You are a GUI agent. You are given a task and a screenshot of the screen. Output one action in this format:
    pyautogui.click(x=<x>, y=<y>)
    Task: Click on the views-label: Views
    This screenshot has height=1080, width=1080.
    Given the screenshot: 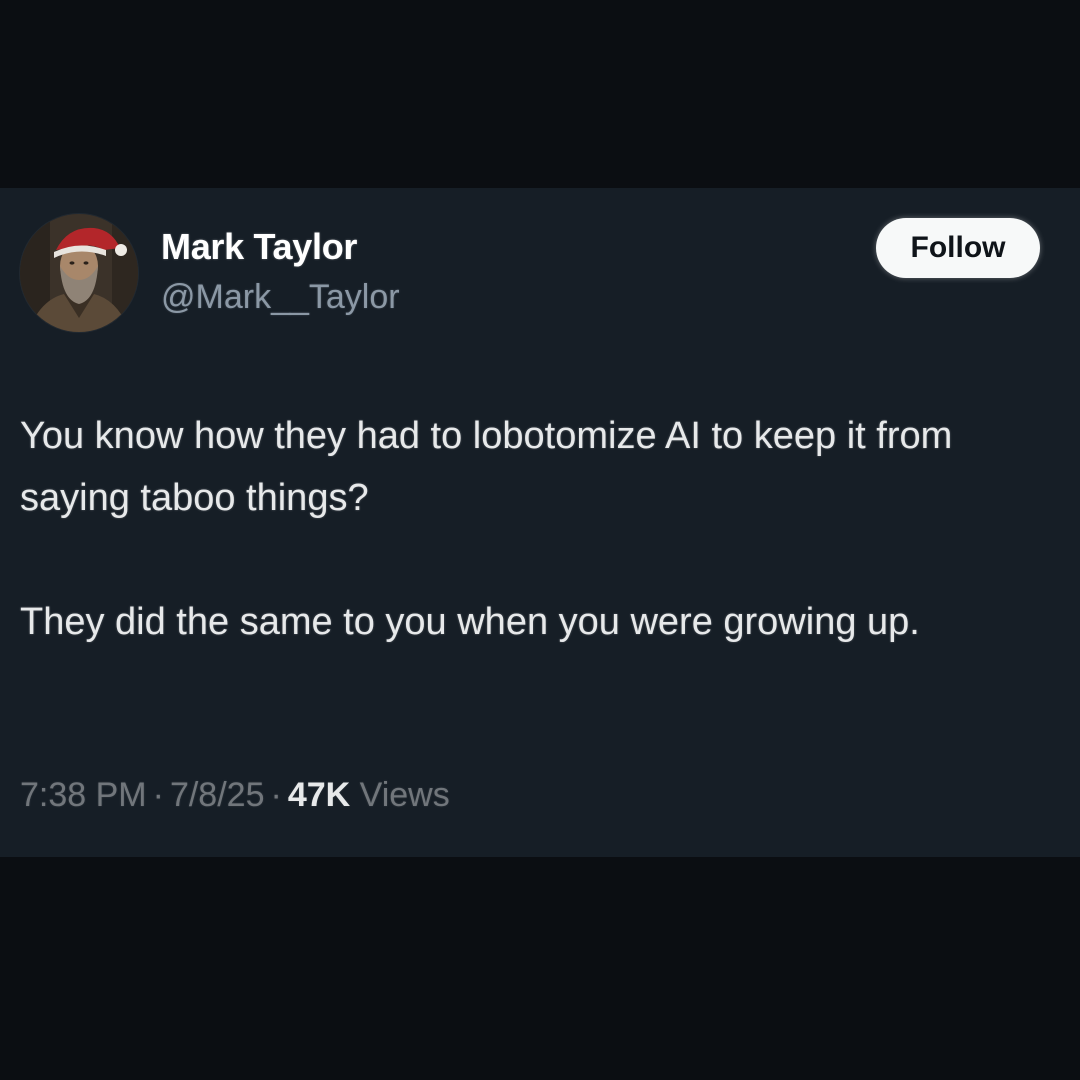 What is the action you would take?
    pyautogui.click(x=405, y=795)
    